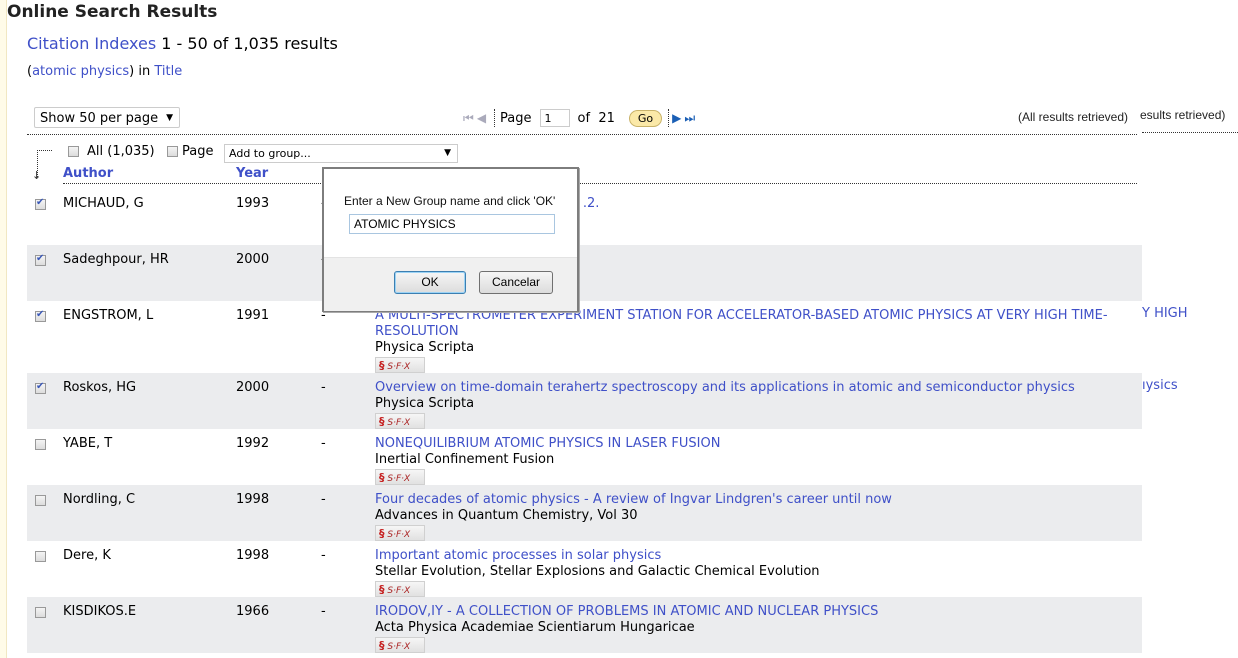  What do you see at coordinates (168, 71) in the screenshot?
I see `query-field-link: Title` at bounding box center [168, 71].